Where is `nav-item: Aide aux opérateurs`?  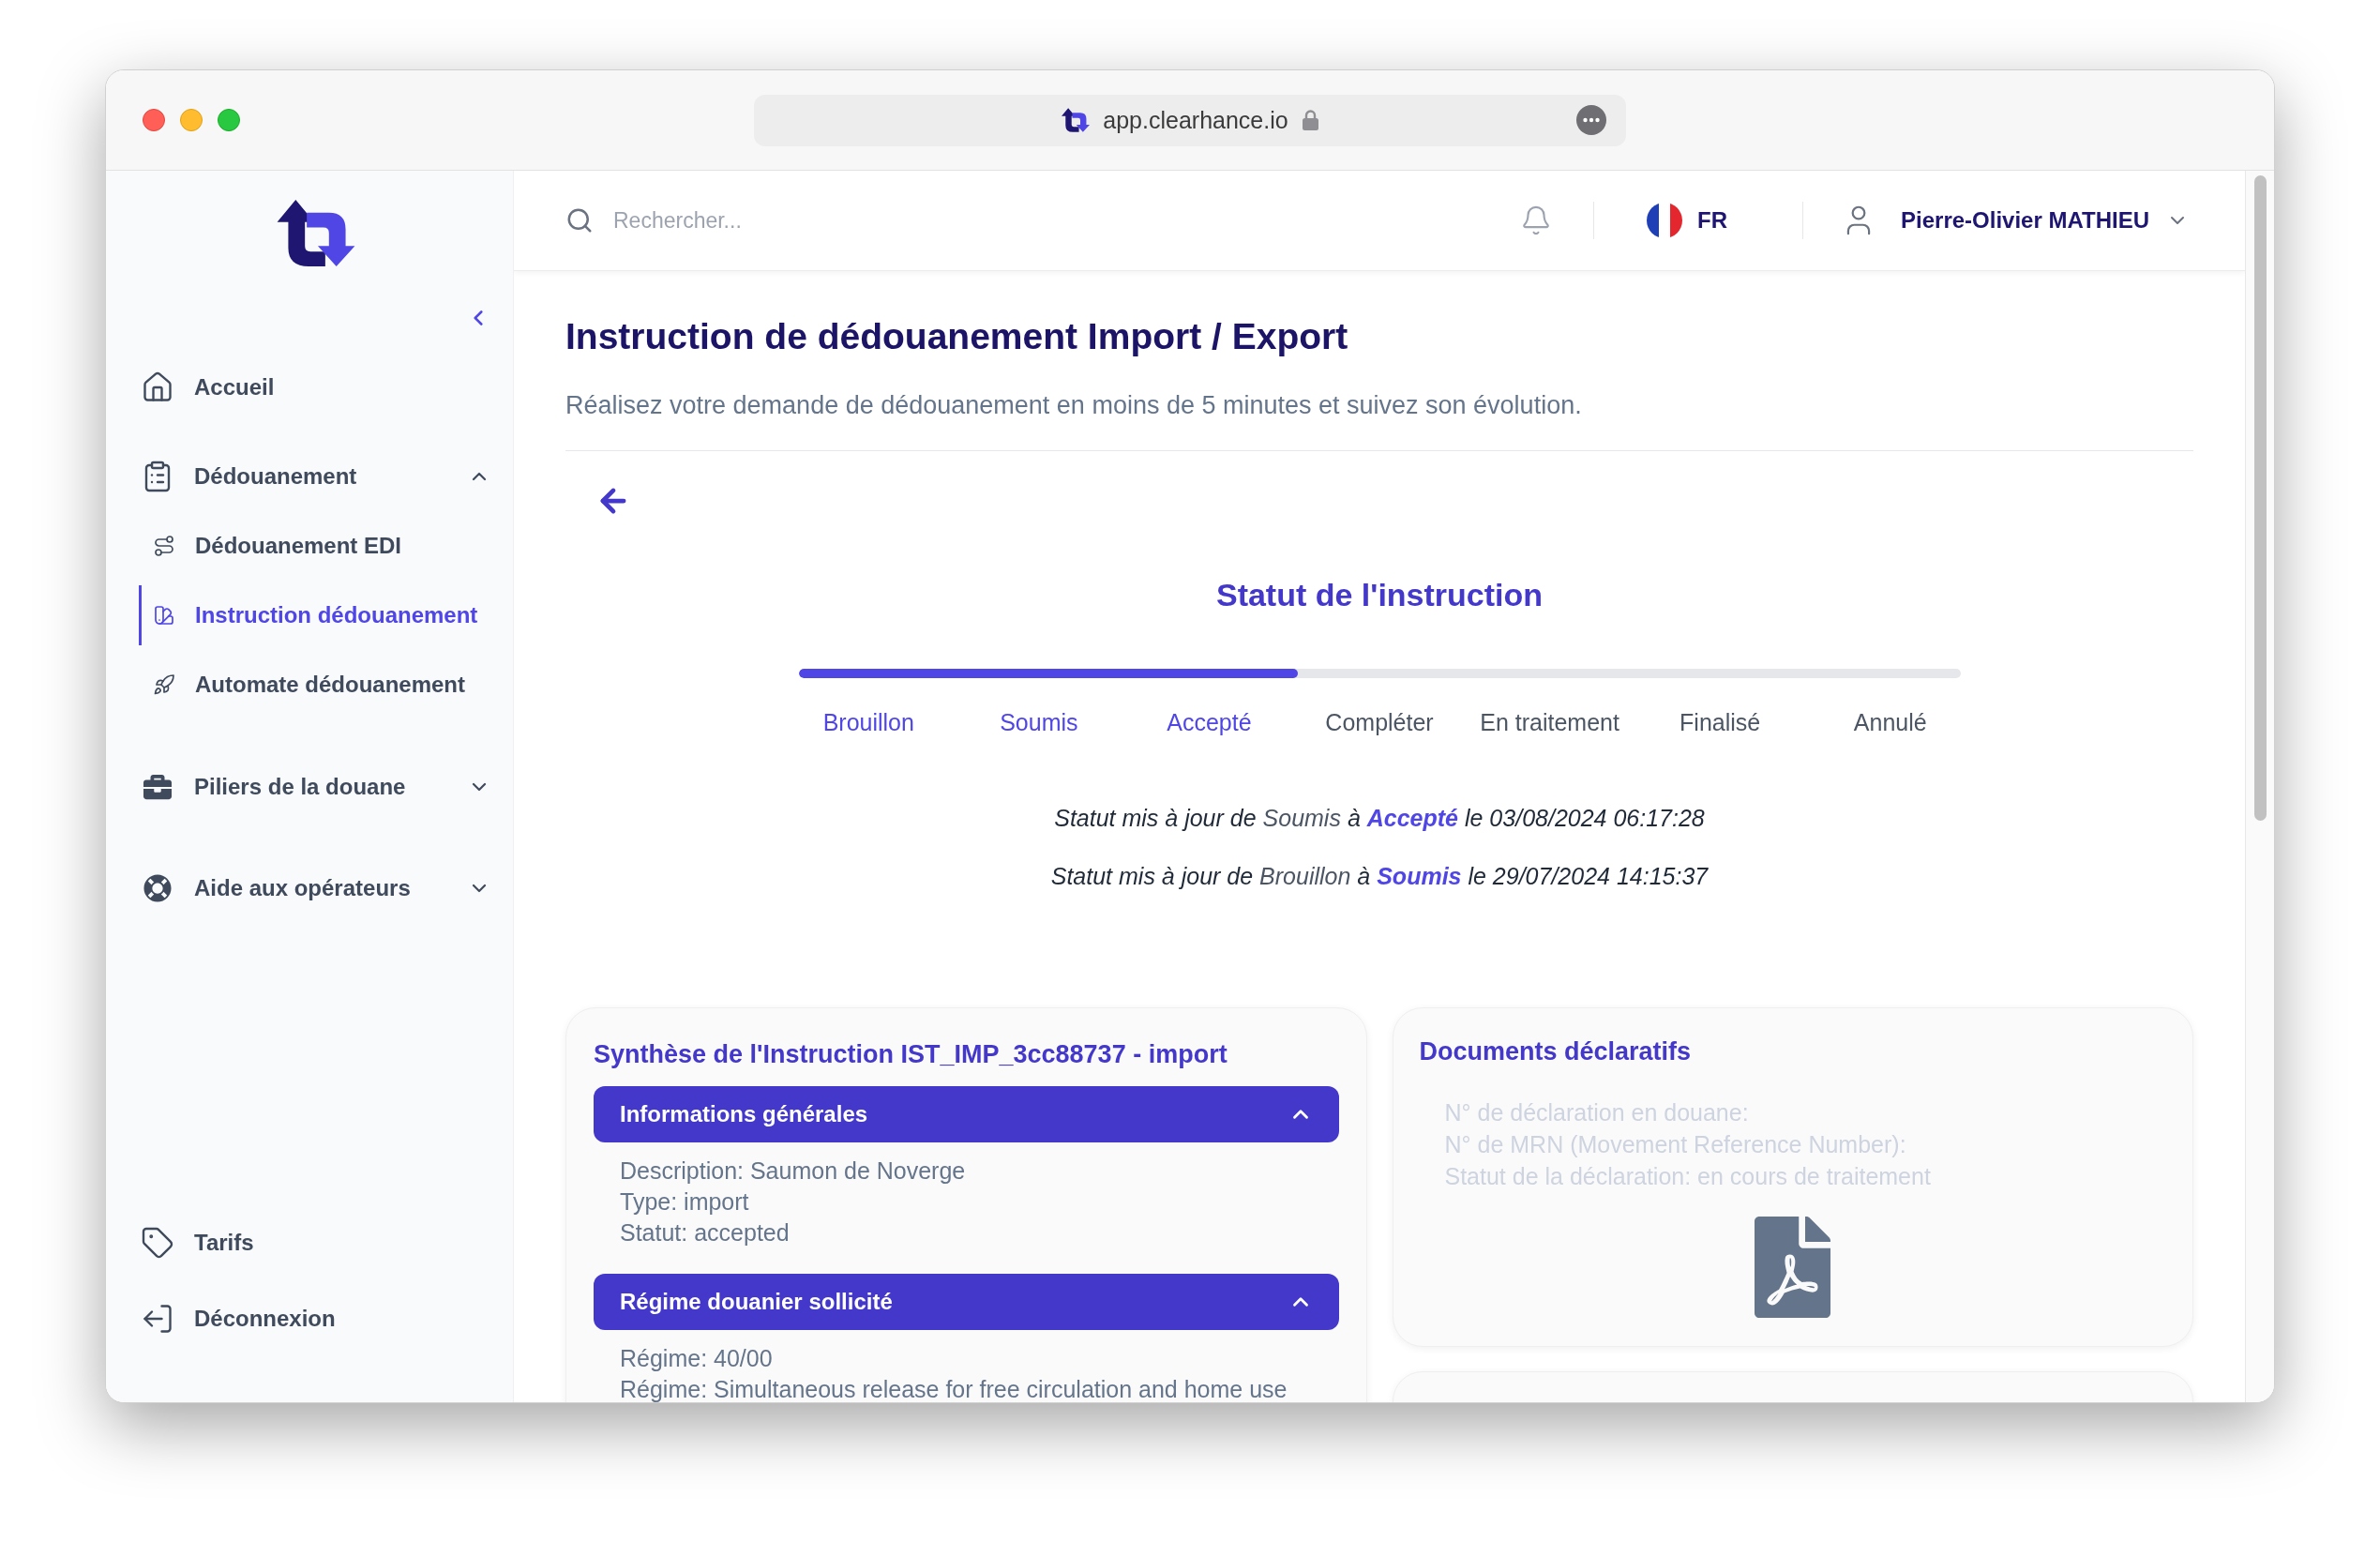 nav-item: Aide aux opérateurs is located at coordinates (315, 888).